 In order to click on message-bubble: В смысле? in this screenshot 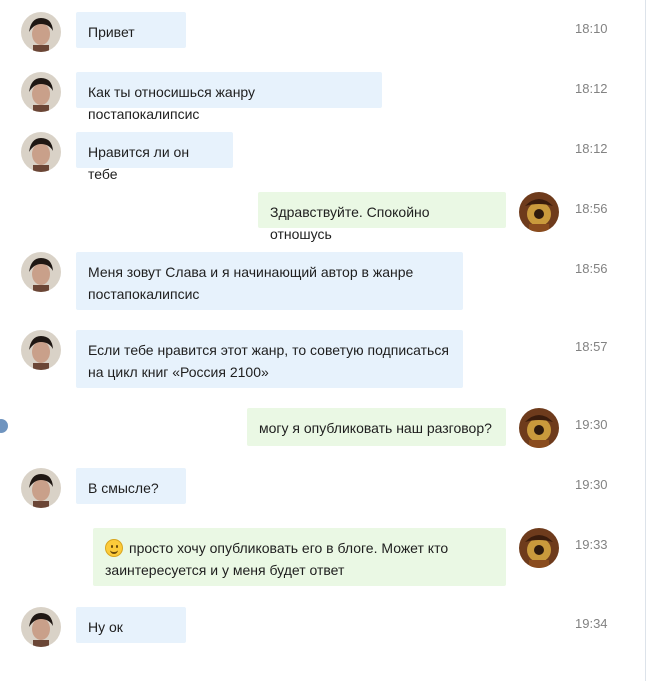, I will do `click(131, 486)`.